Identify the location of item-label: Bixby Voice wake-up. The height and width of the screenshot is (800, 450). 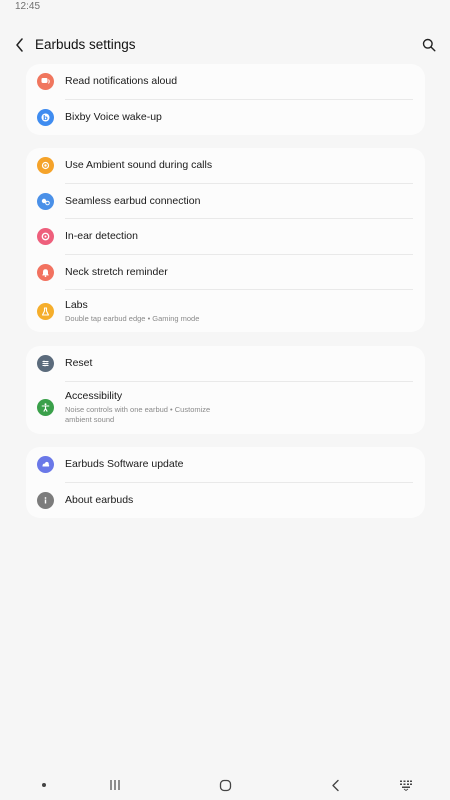
(113, 116).